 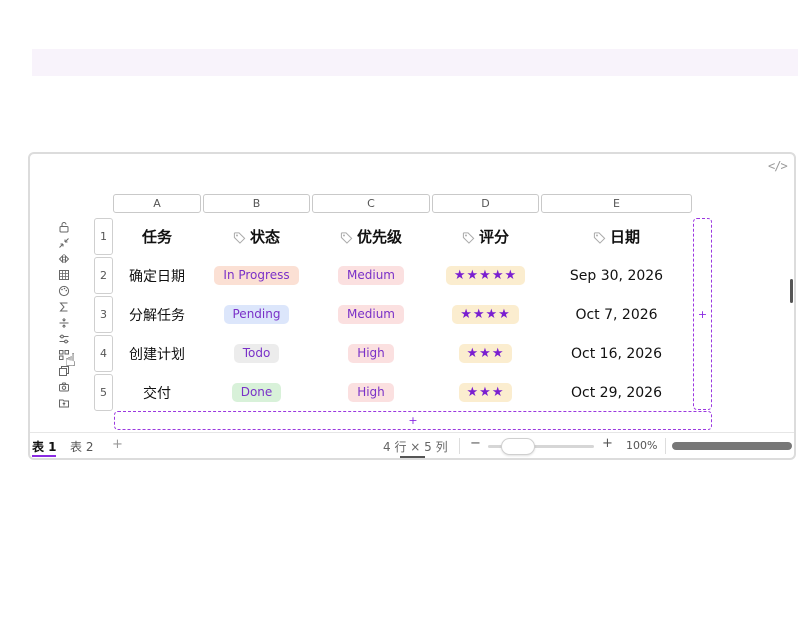 I want to click on row-number-3: 3, so click(x=103, y=314).